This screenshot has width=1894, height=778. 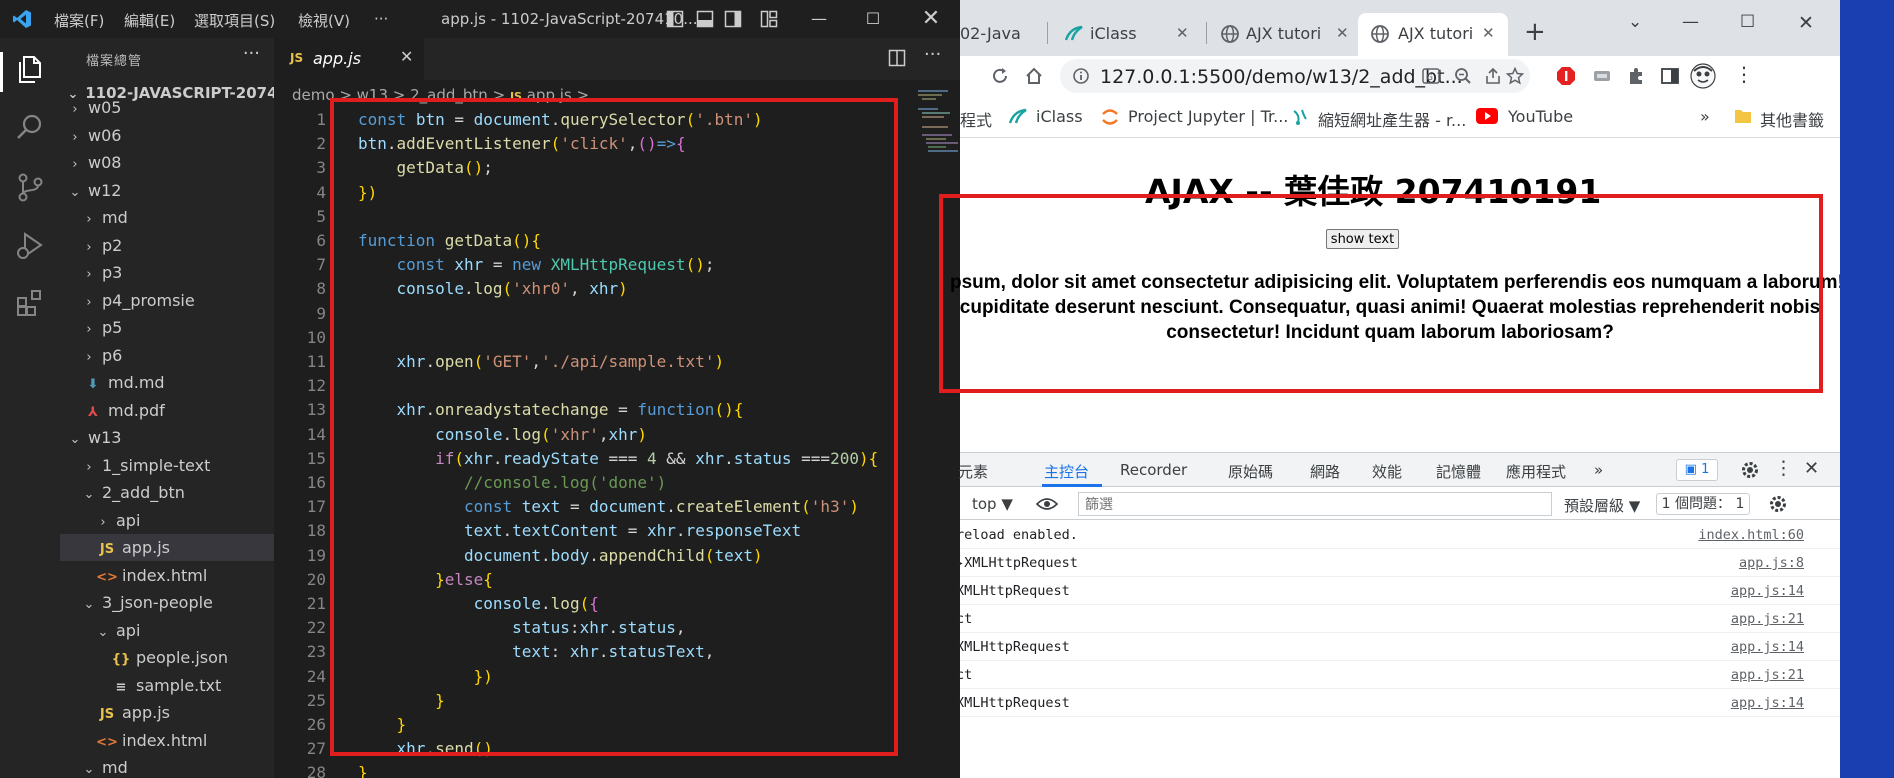 What do you see at coordinates (30, 245) in the screenshot?
I see `run-debug-icon` at bounding box center [30, 245].